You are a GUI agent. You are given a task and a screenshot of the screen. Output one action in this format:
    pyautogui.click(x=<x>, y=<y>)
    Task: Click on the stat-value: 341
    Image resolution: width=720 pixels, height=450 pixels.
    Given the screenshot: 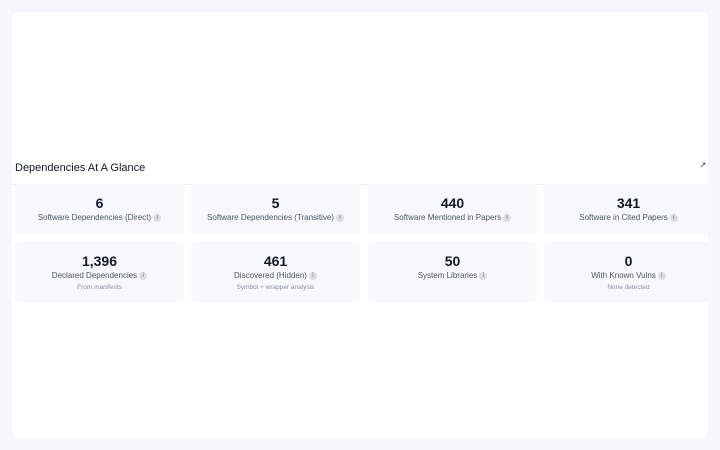 What is the action you would take?
    pyautogui.click(x=628, y=203)
    